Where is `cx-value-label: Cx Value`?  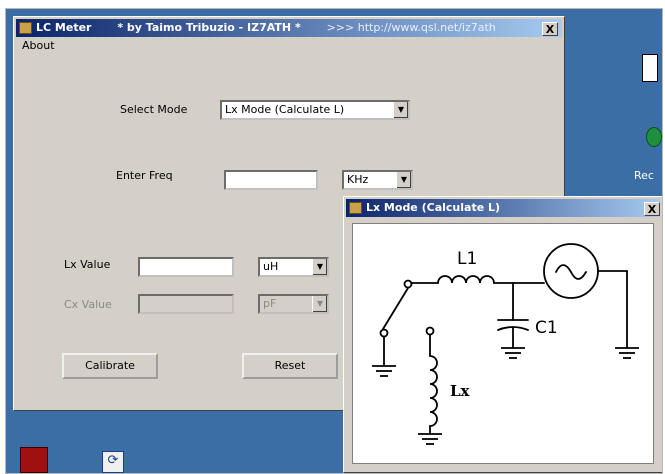
cx-value-label: Cx Value is located at coordinates (88, 304).